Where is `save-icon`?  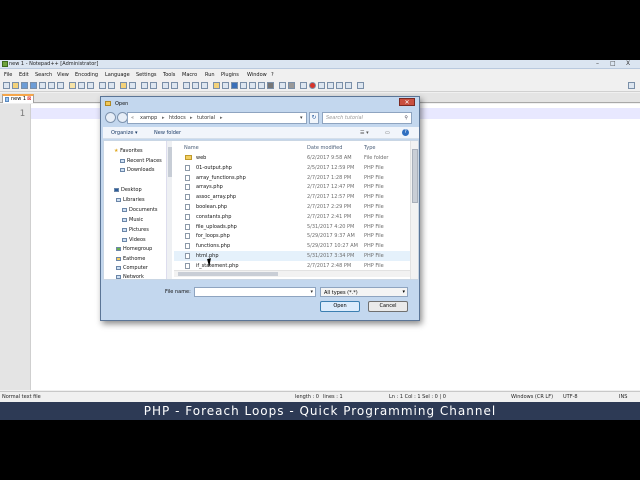 save-icon is located at coordinates (24, 85).